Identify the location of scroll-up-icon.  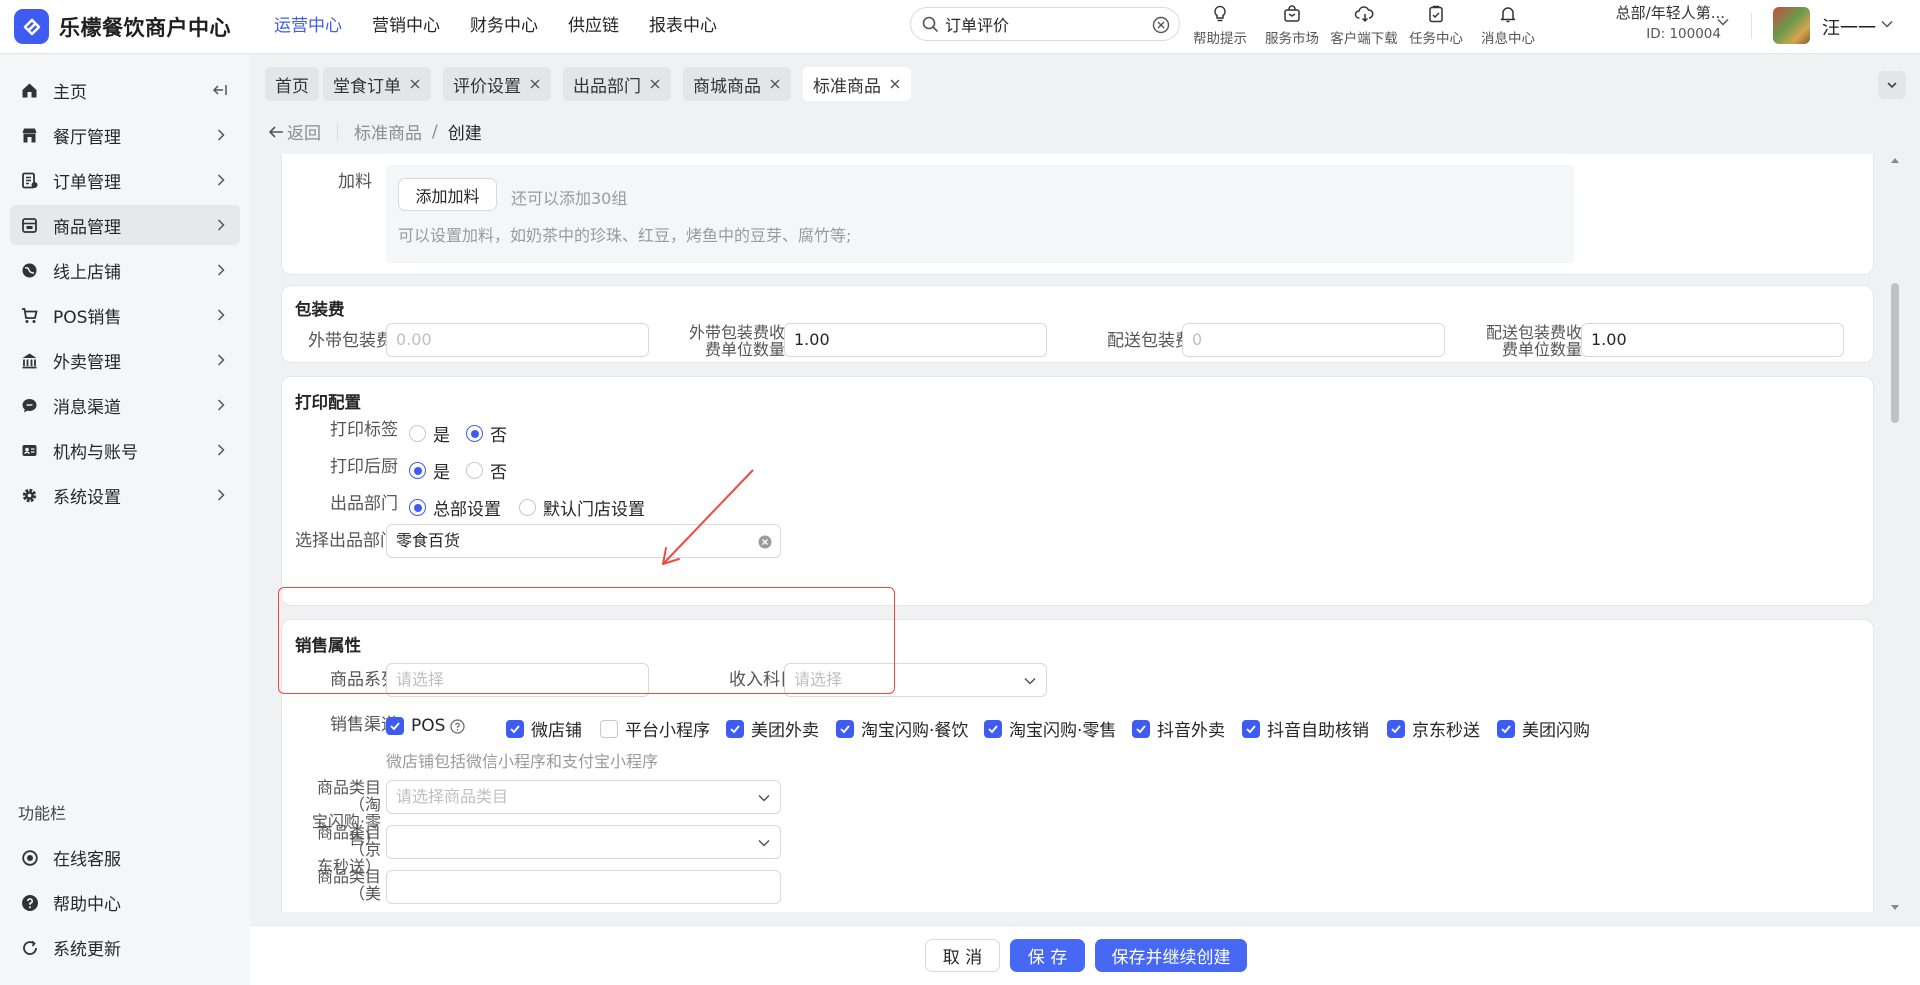
(1895, 160).